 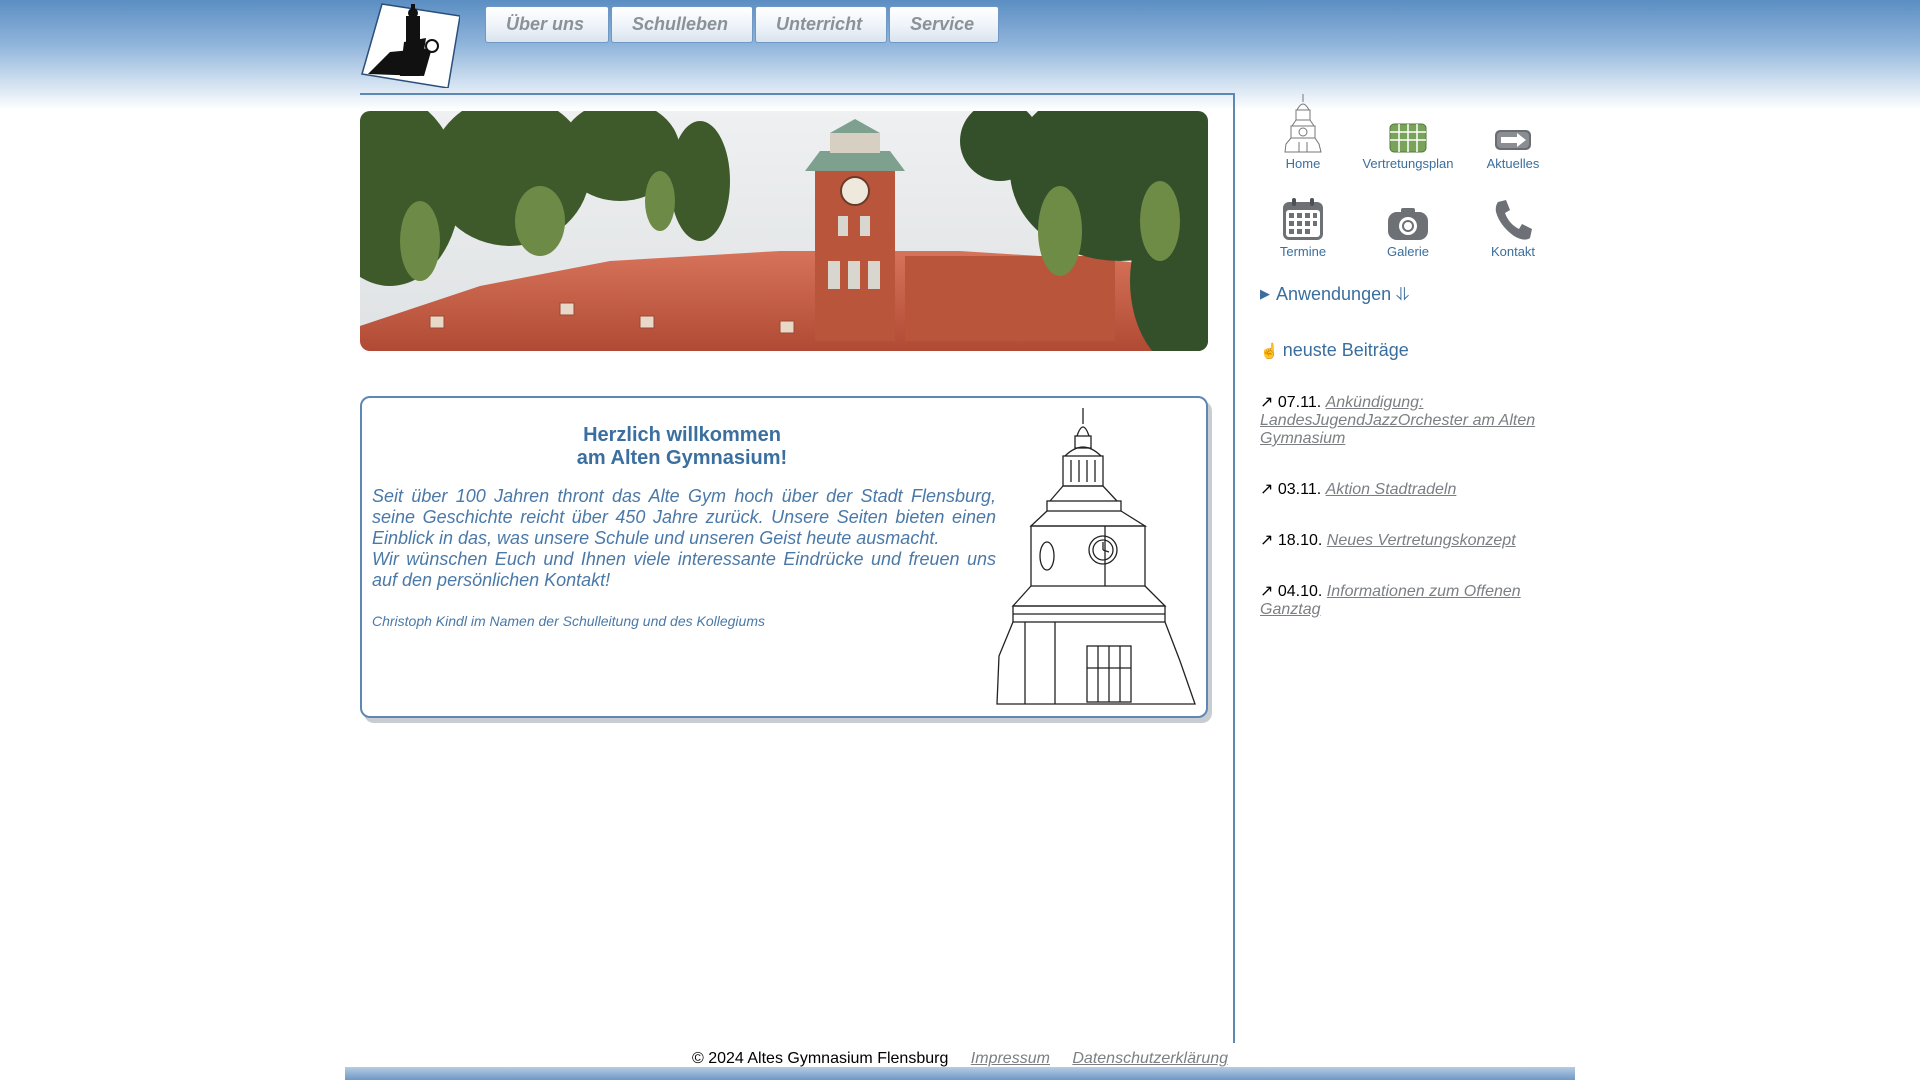 I want to click on school-logo, so click(x=410, y=45).